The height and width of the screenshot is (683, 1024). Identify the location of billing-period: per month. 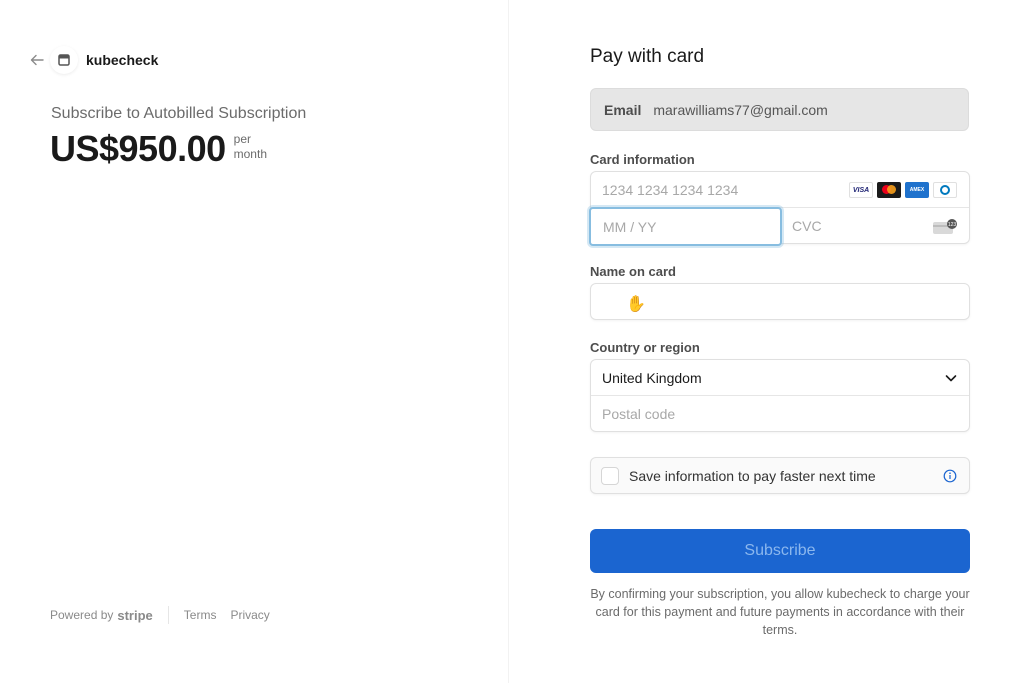
(250, 147).